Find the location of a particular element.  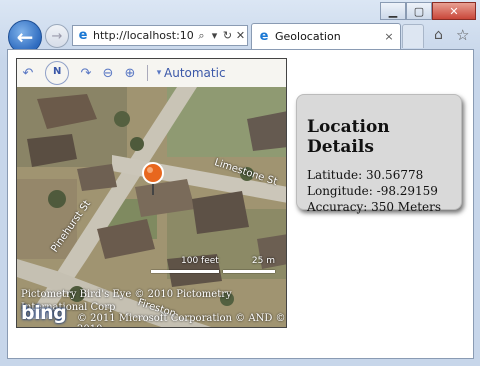

map-navigation-bar: ↶ N ↷ ⊖ ⊕ ▾ Automatic is located at coordinates (151, 73).